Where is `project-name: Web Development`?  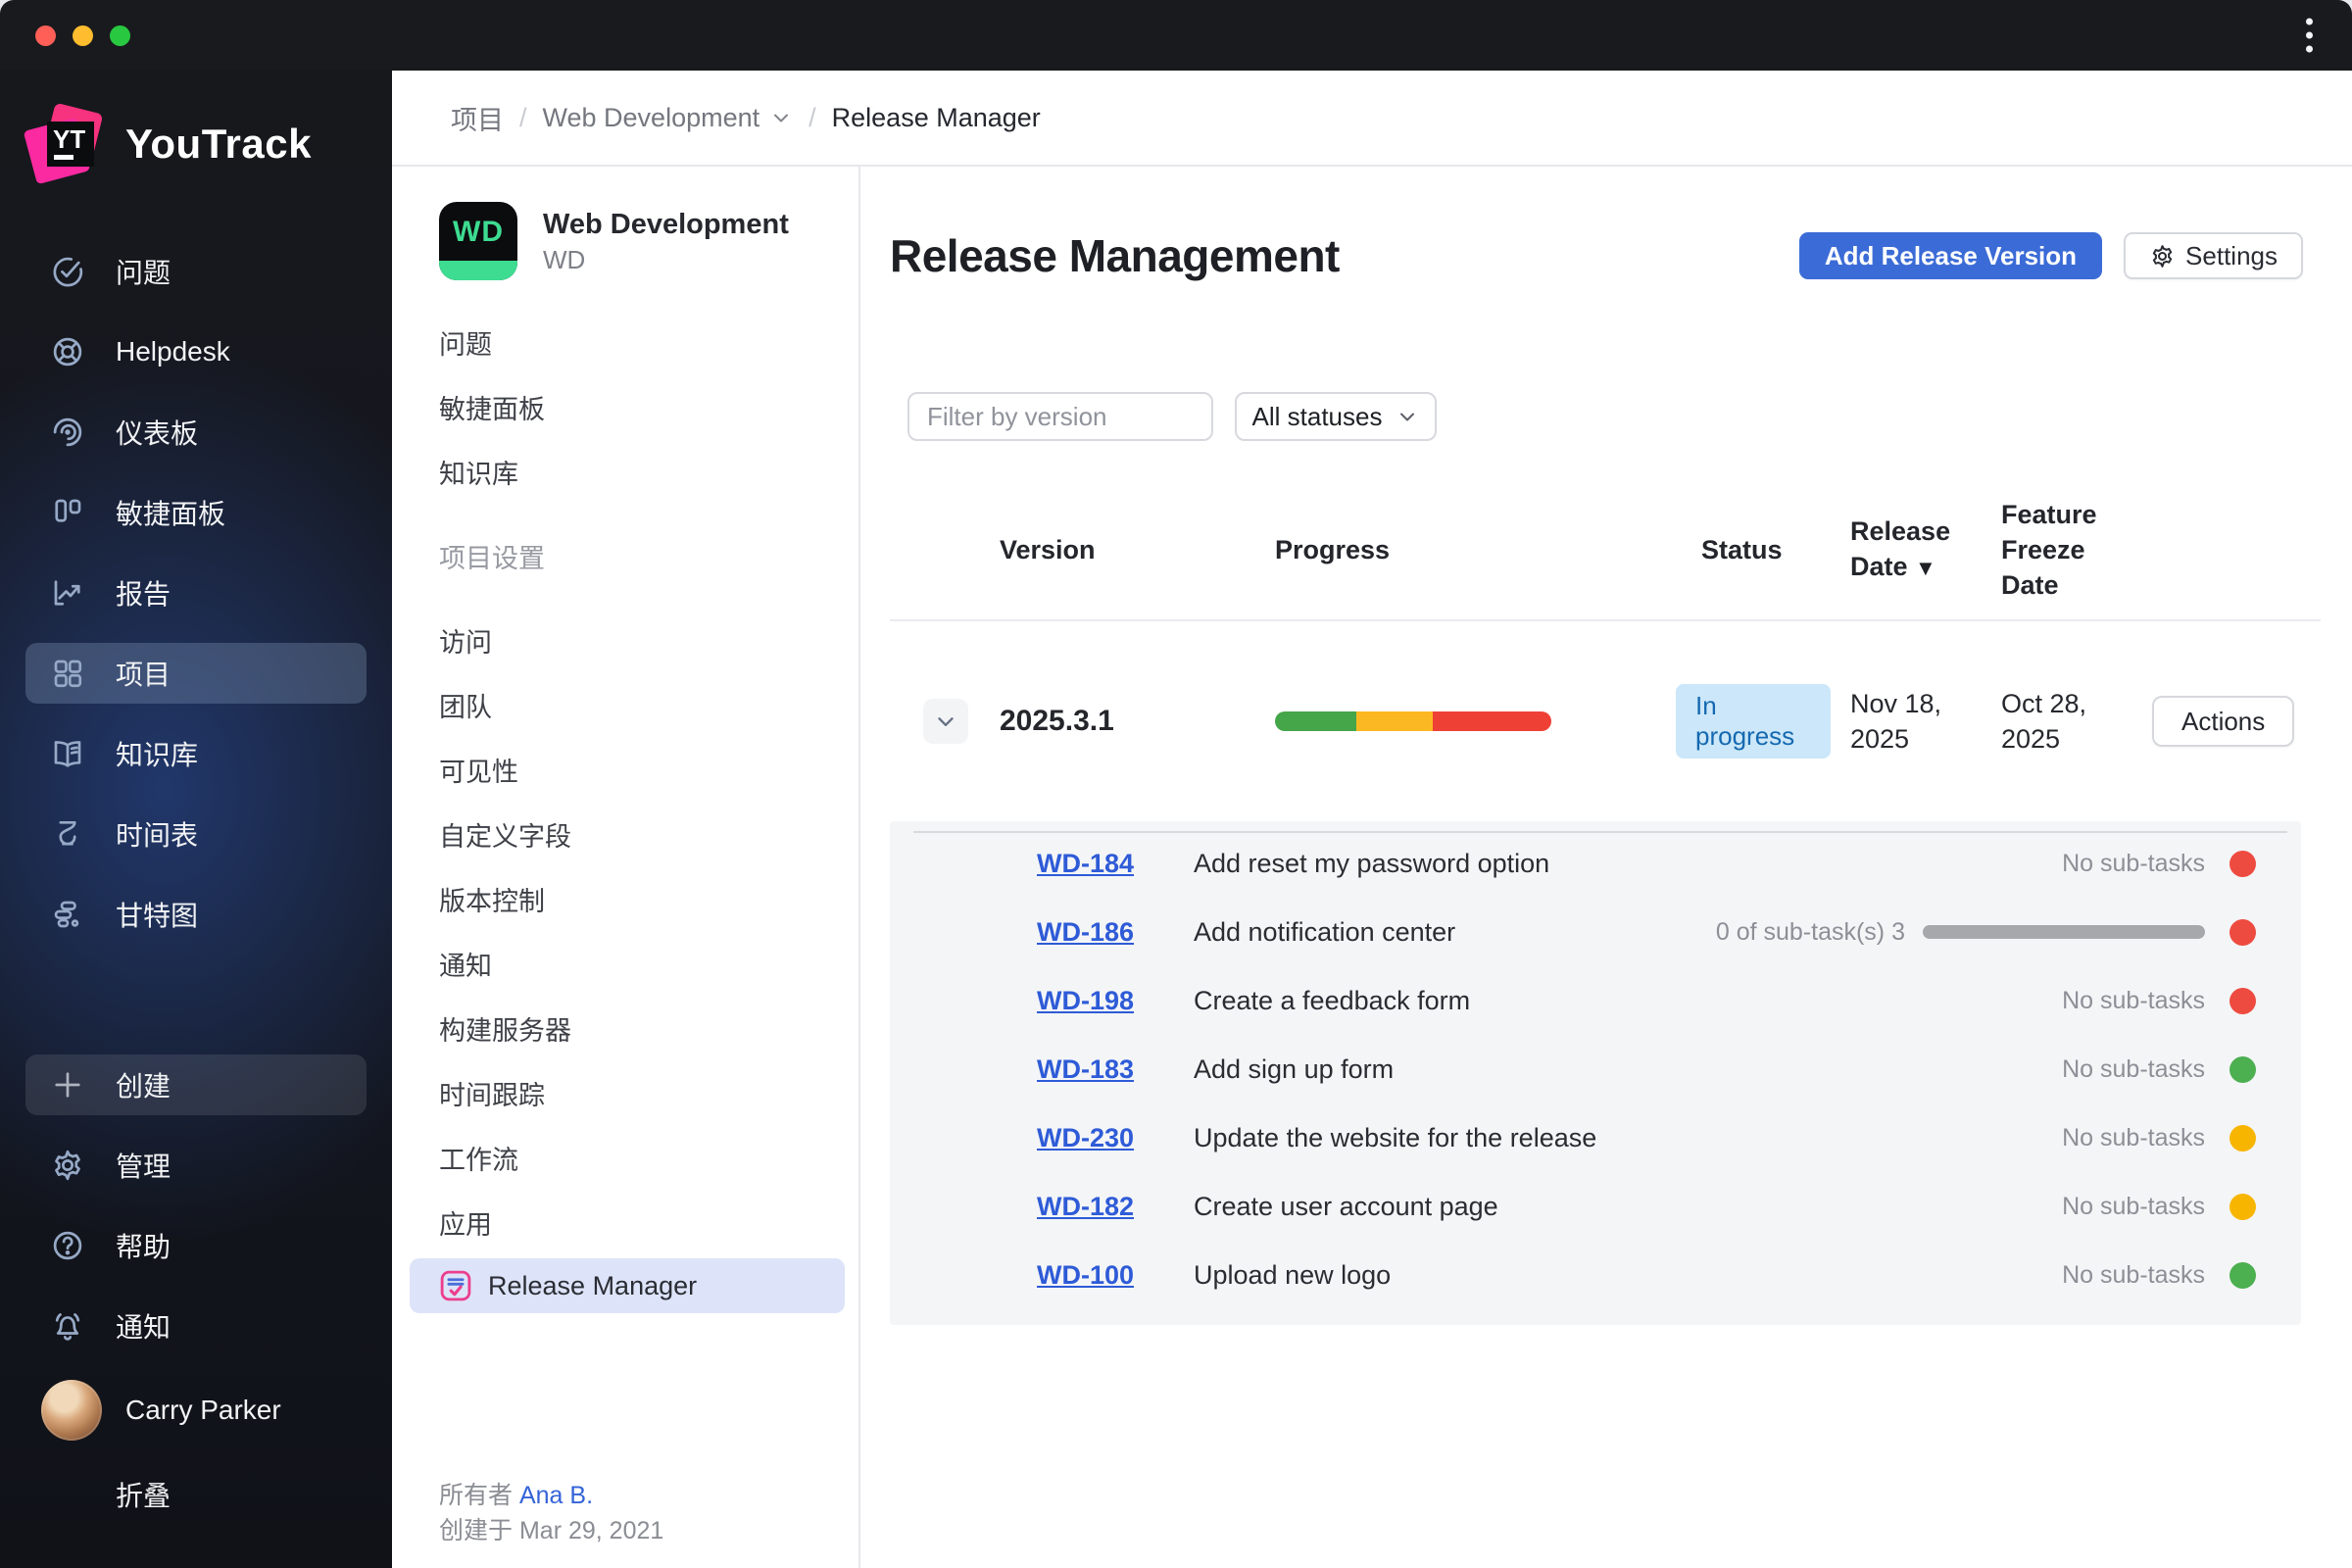 project-name: Web Development is located at coordinates (666, 224).